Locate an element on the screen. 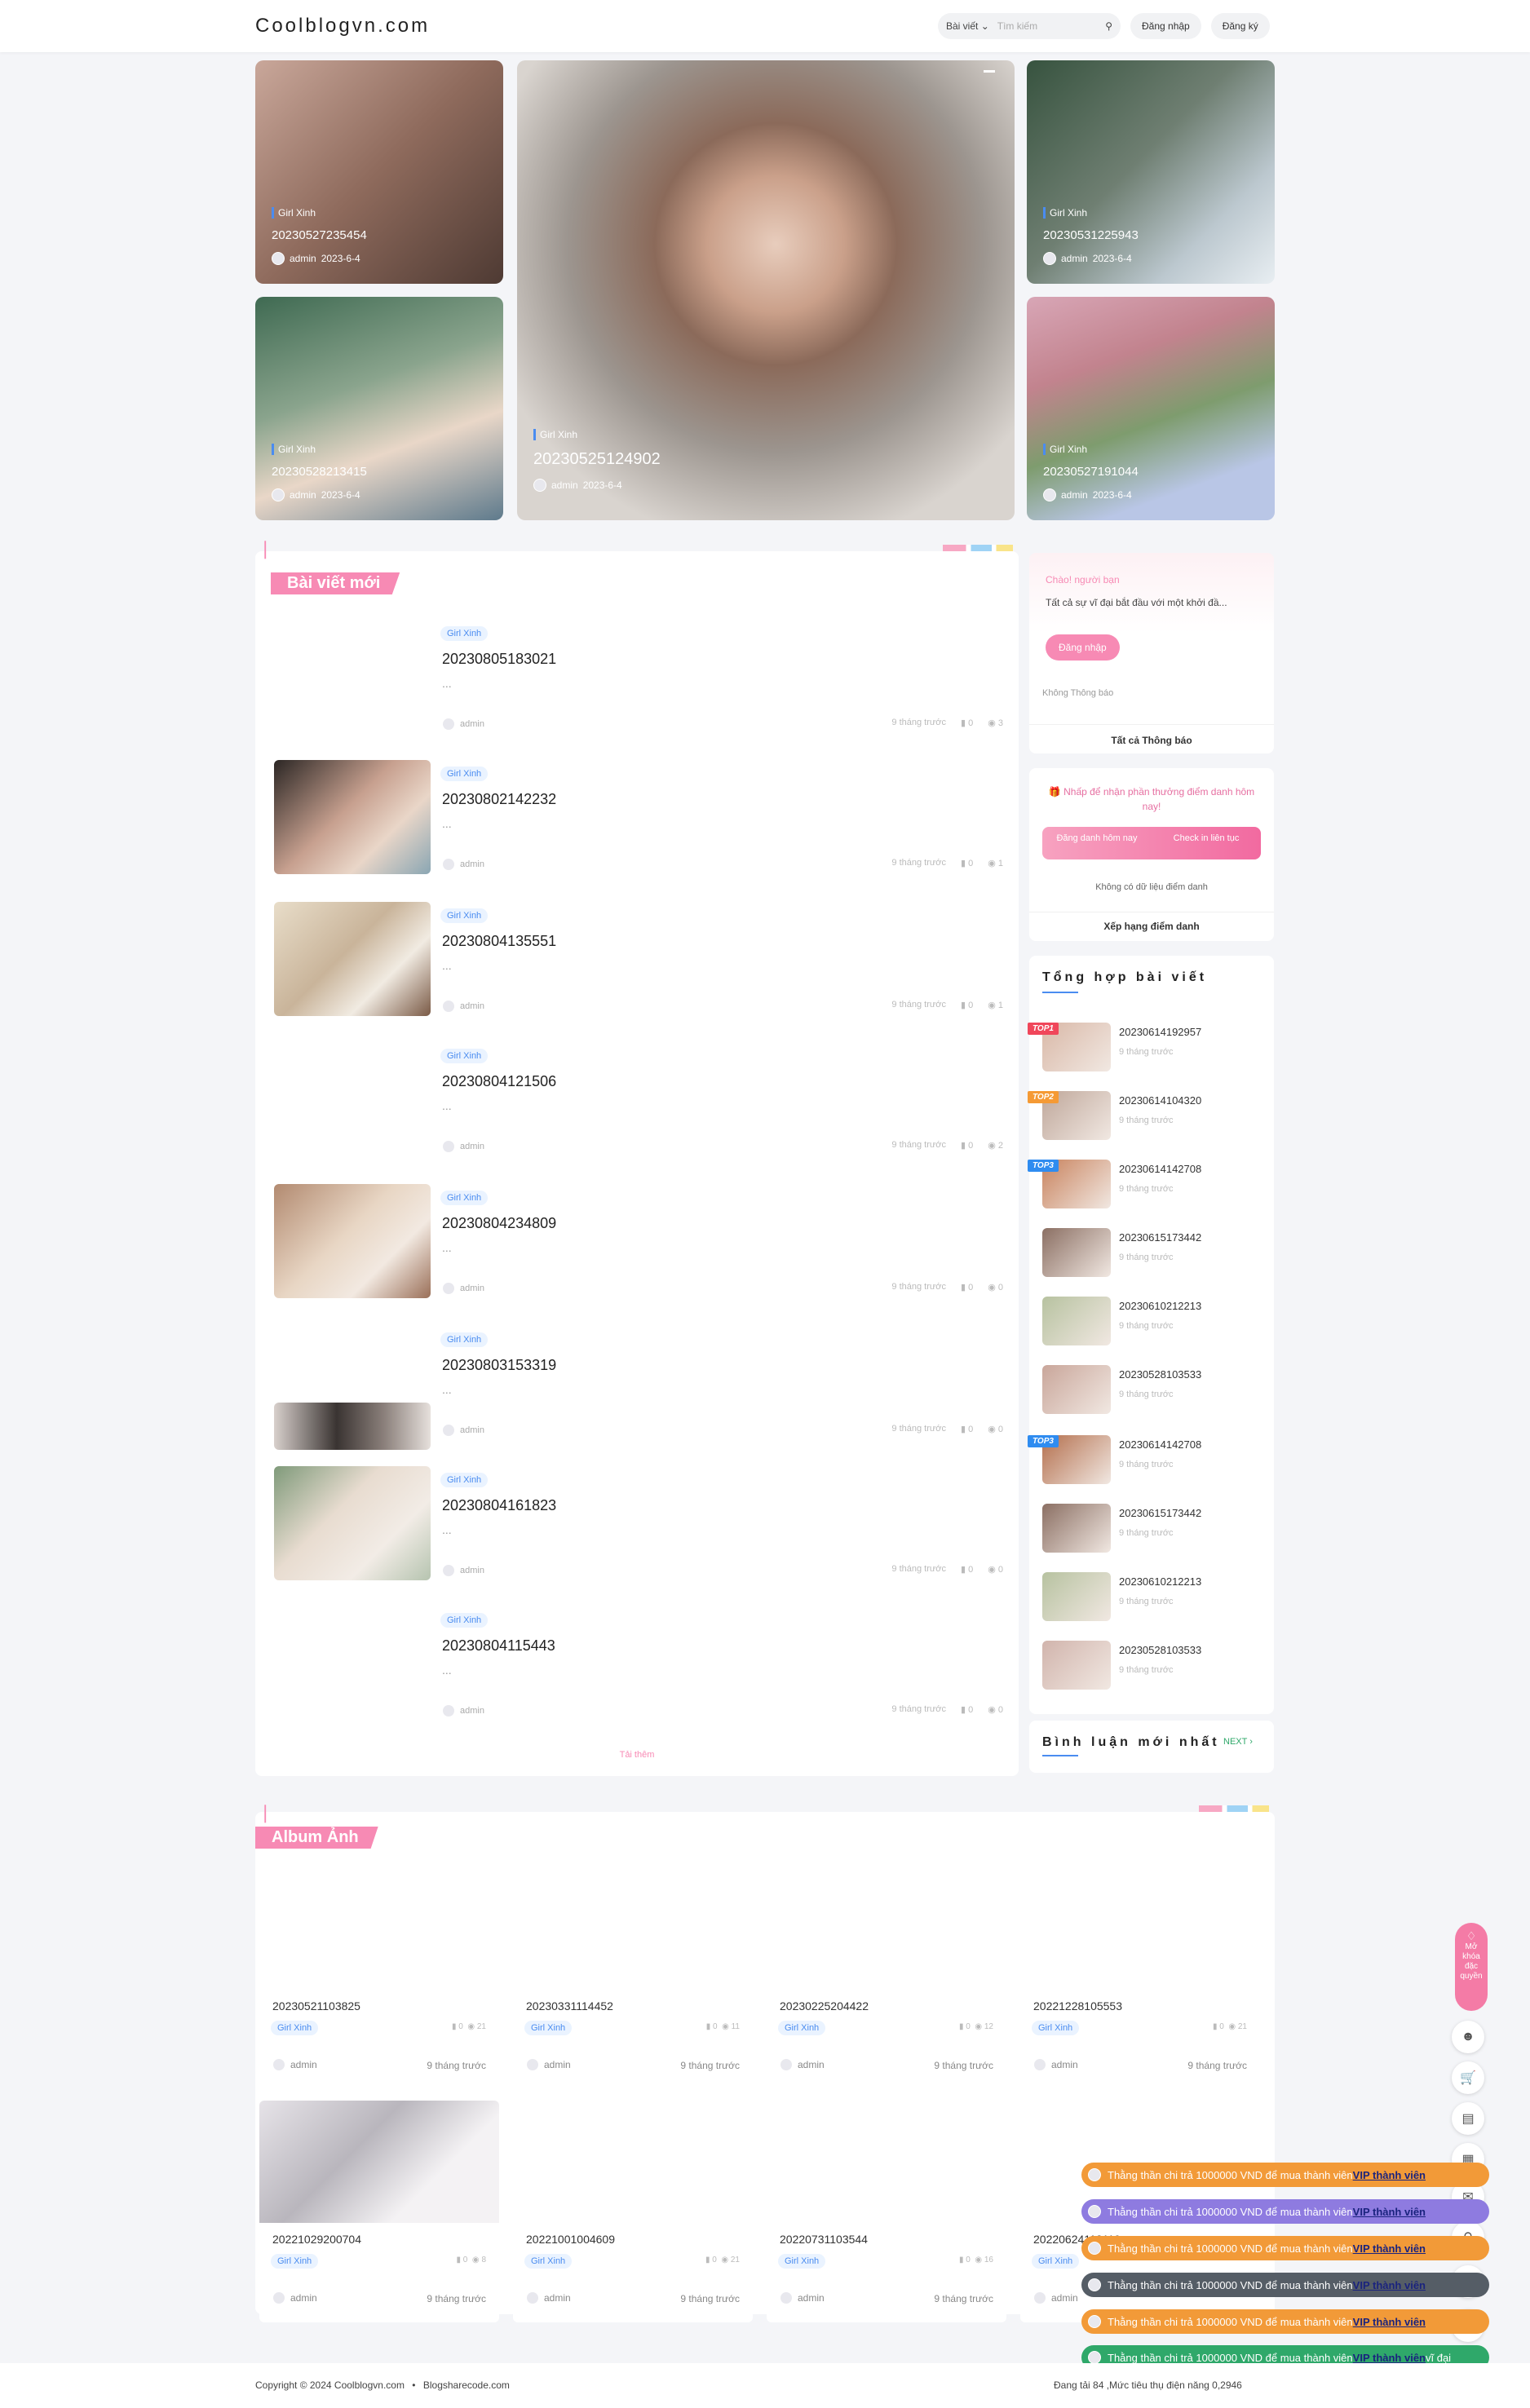  hot-post-item: 20230528103533 9 tháng trước is located at coordinates (1150, 1393).